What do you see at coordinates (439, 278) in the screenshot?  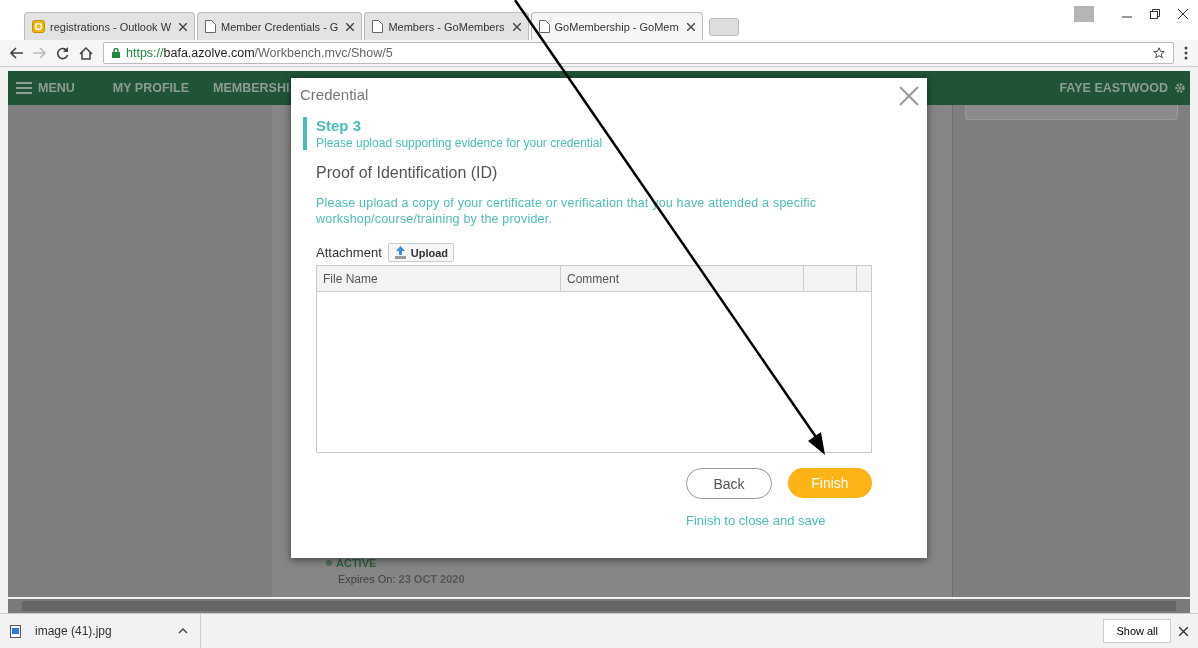 I see `column-header: File Name` at bounding box center [439, 278].